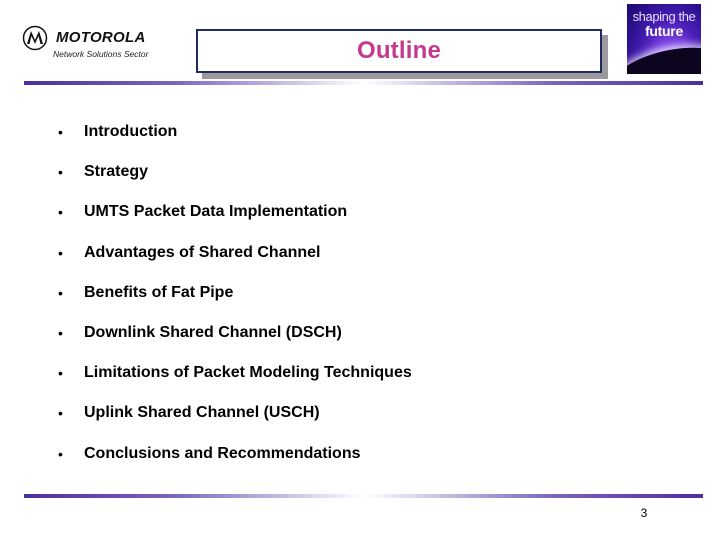 The width and height of the screenshot is (720, 540). What do you see at coordinates (363, 496) in the screenshot?
I see `footer-divider` at bounding box center [363, 496].